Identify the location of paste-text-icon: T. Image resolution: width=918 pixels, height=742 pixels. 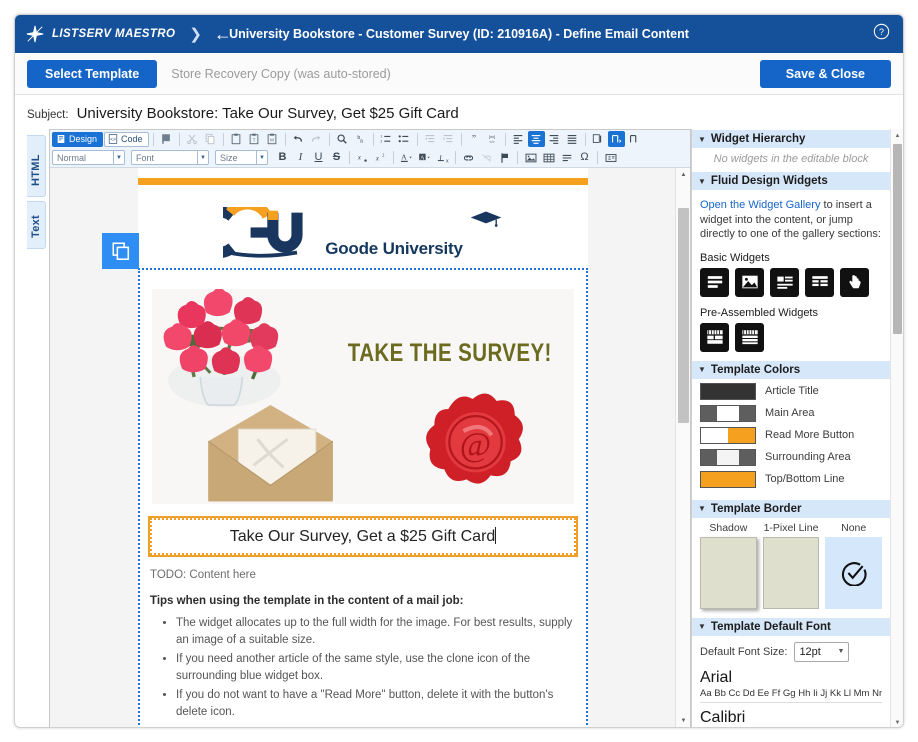
(254, 139).